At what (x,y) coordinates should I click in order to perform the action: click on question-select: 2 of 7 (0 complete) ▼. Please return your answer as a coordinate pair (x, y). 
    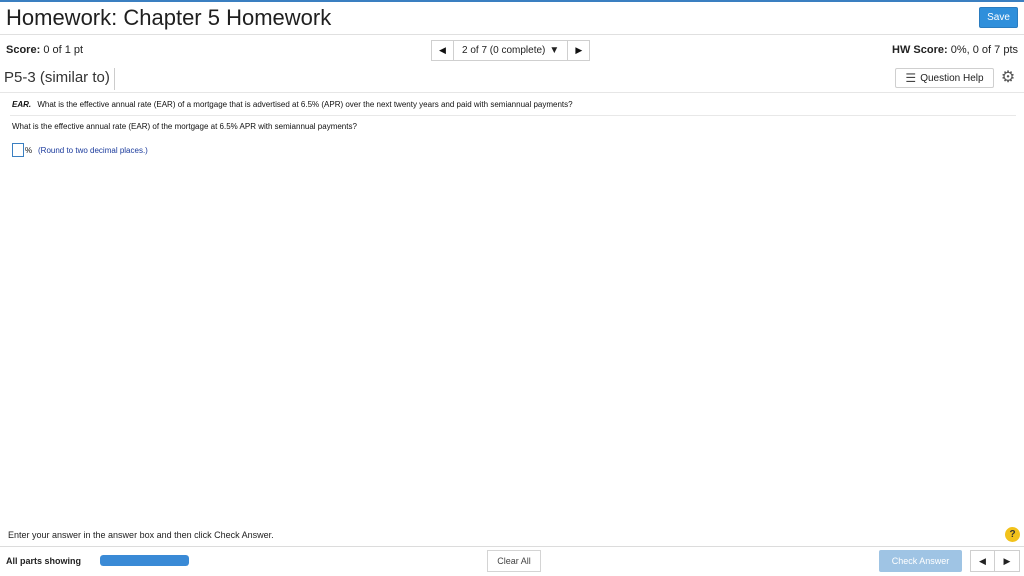
    Looking at the image, I should click on (511, 50).